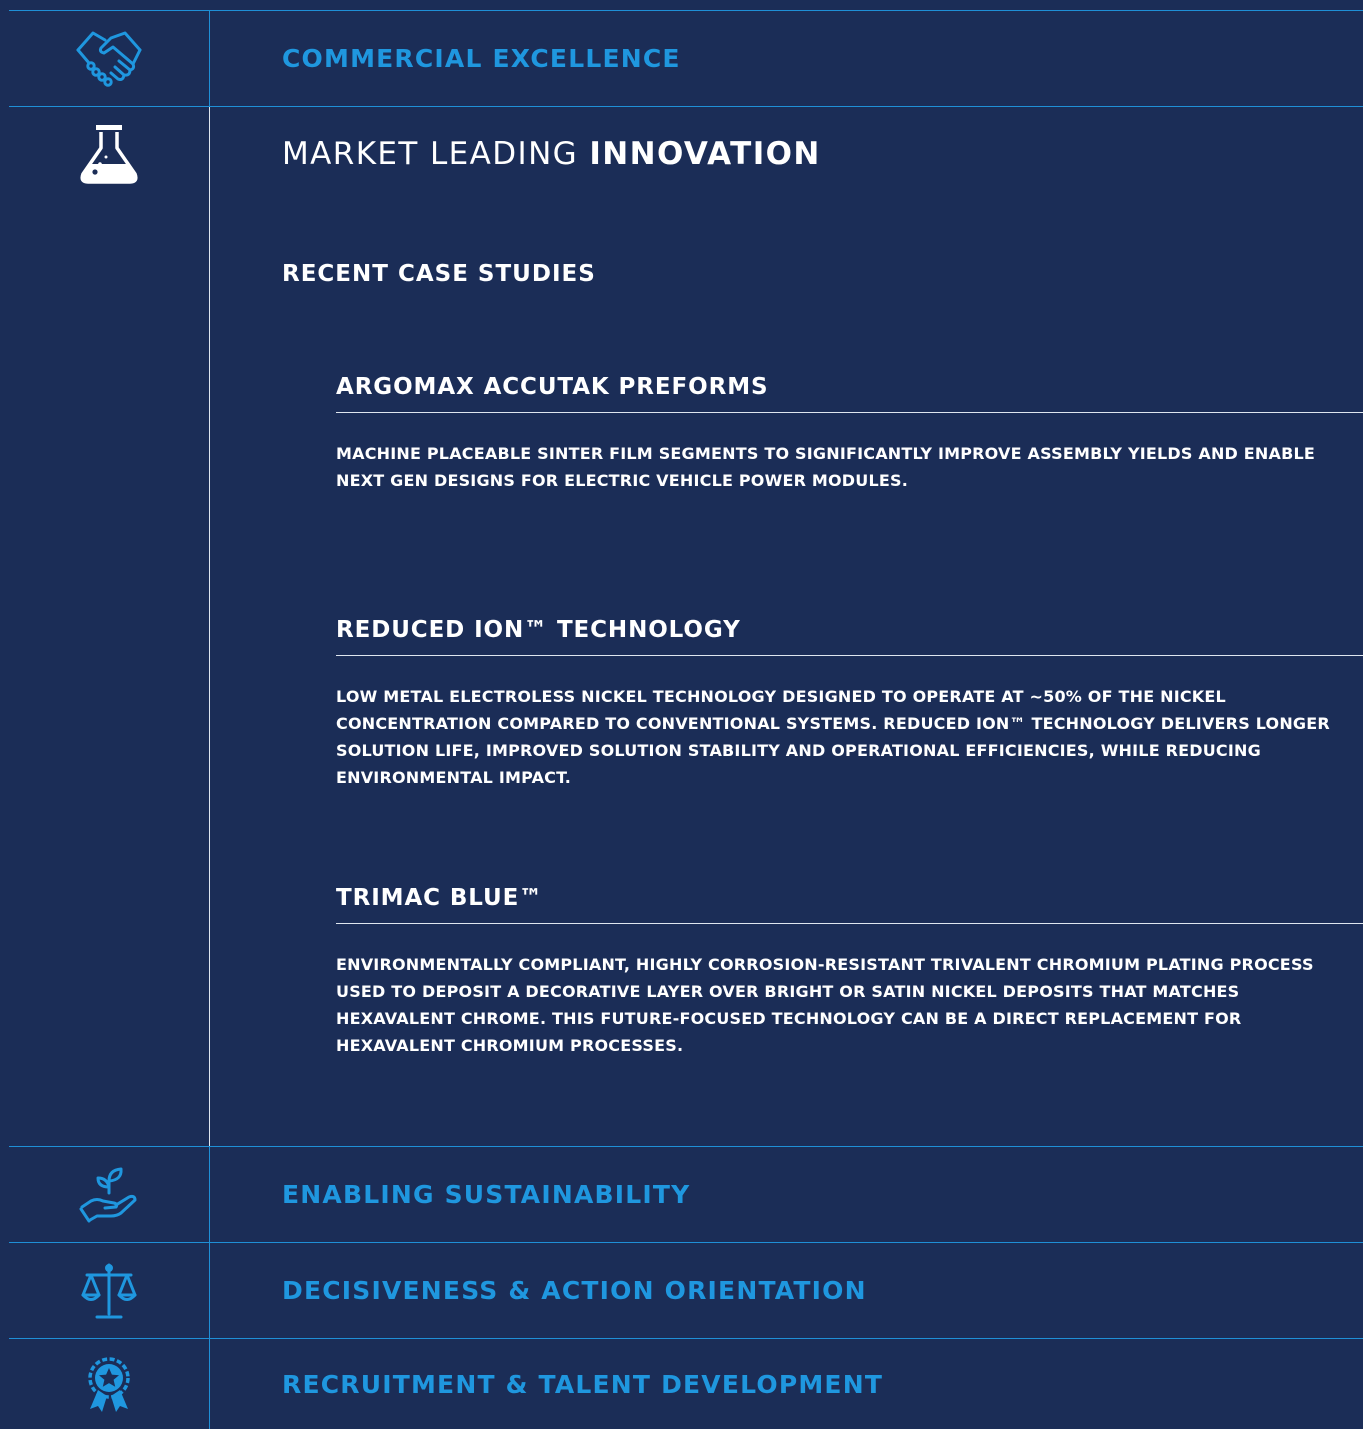 The width and height of the screenshot is (1363, 1429). I want to click on accordion-label: RECRUITMENT & TALENT DEVELOPMENT, so click(583, 1384).